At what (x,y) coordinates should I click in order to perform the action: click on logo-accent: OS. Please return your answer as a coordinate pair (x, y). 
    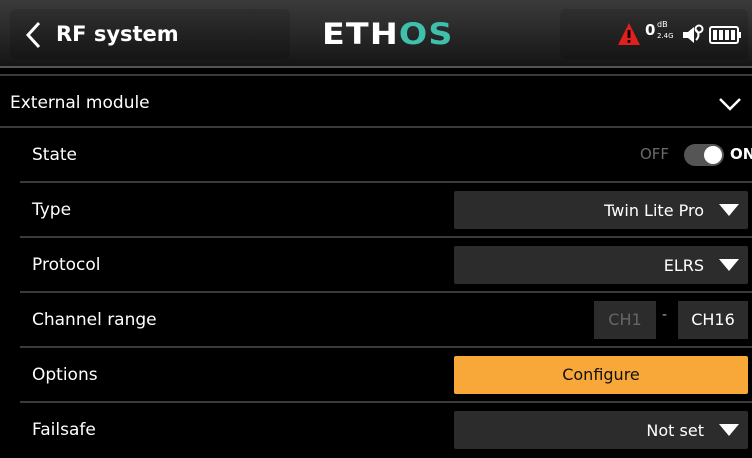
    Looking at the image, I should click on (426, 34).